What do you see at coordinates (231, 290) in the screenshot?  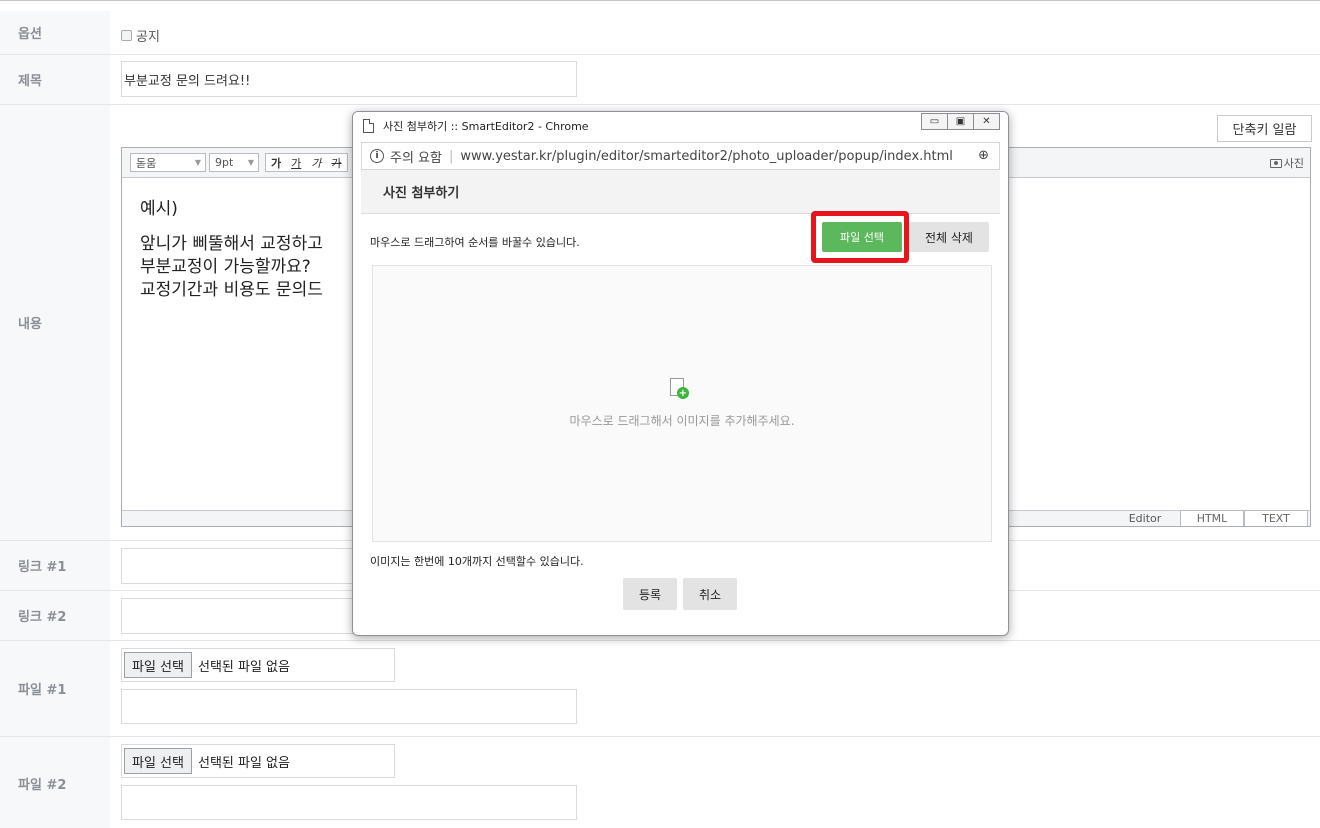 I see `editor-line: 교정기간과 비용도 문의드` at bounding box center [231, 290].